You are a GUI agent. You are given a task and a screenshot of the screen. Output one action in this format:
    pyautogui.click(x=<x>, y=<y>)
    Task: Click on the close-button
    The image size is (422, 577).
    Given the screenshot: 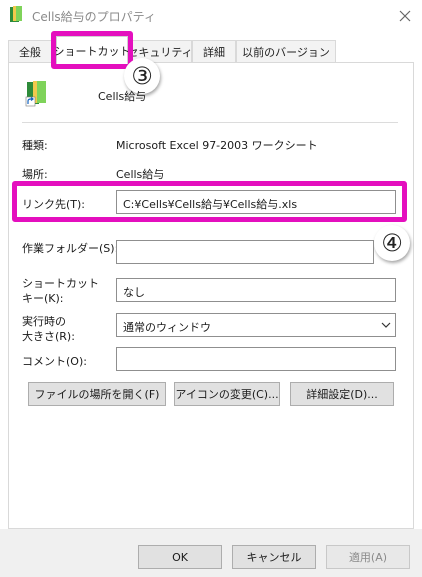 What is the action you would take?
    pyautogui.click(x=405, y=16)
    